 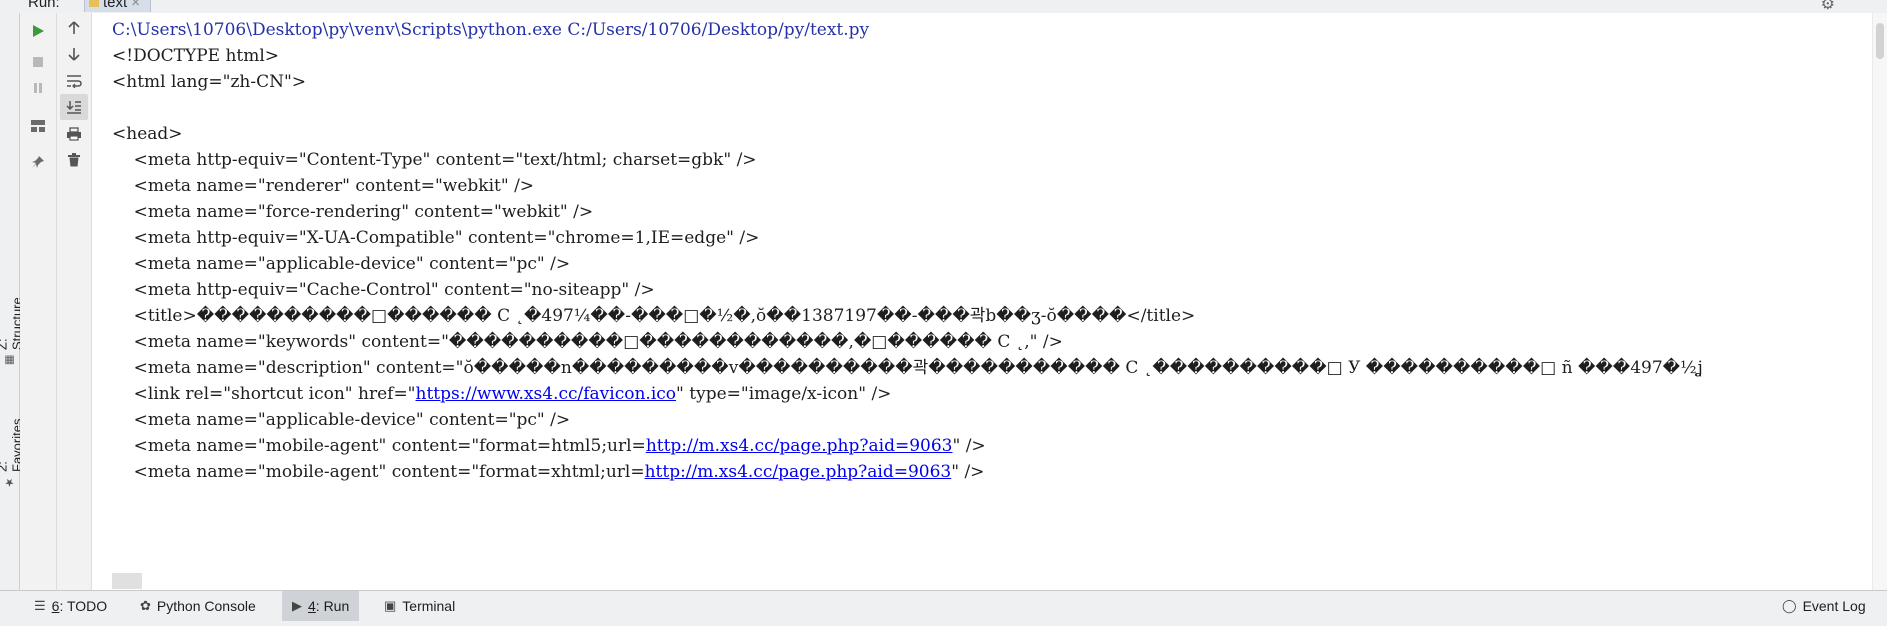 What do you see at coordinates (1879, 301) in the screenshot?
I see `vertical-scrollbar` at bounding box center [1879, 301].